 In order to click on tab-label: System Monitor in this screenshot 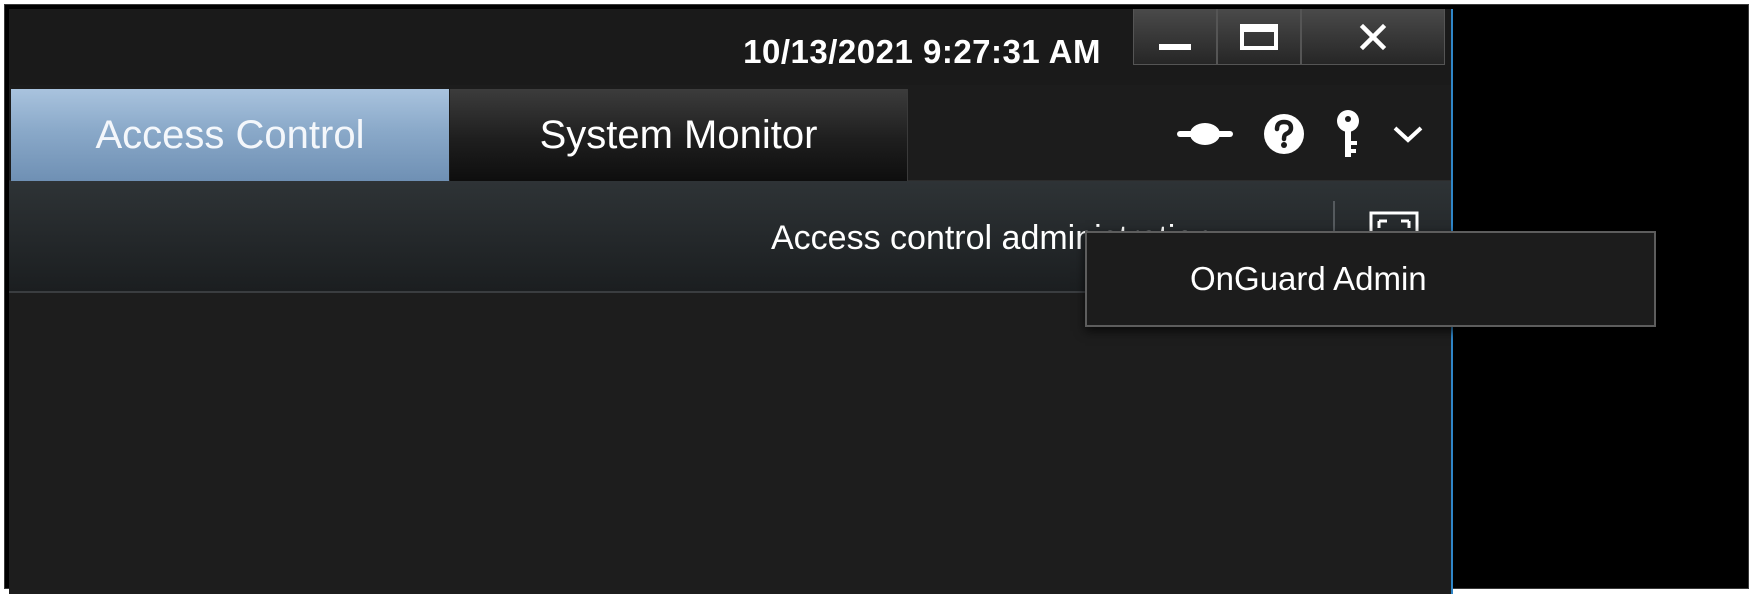, I will do `click(678, 134)`.